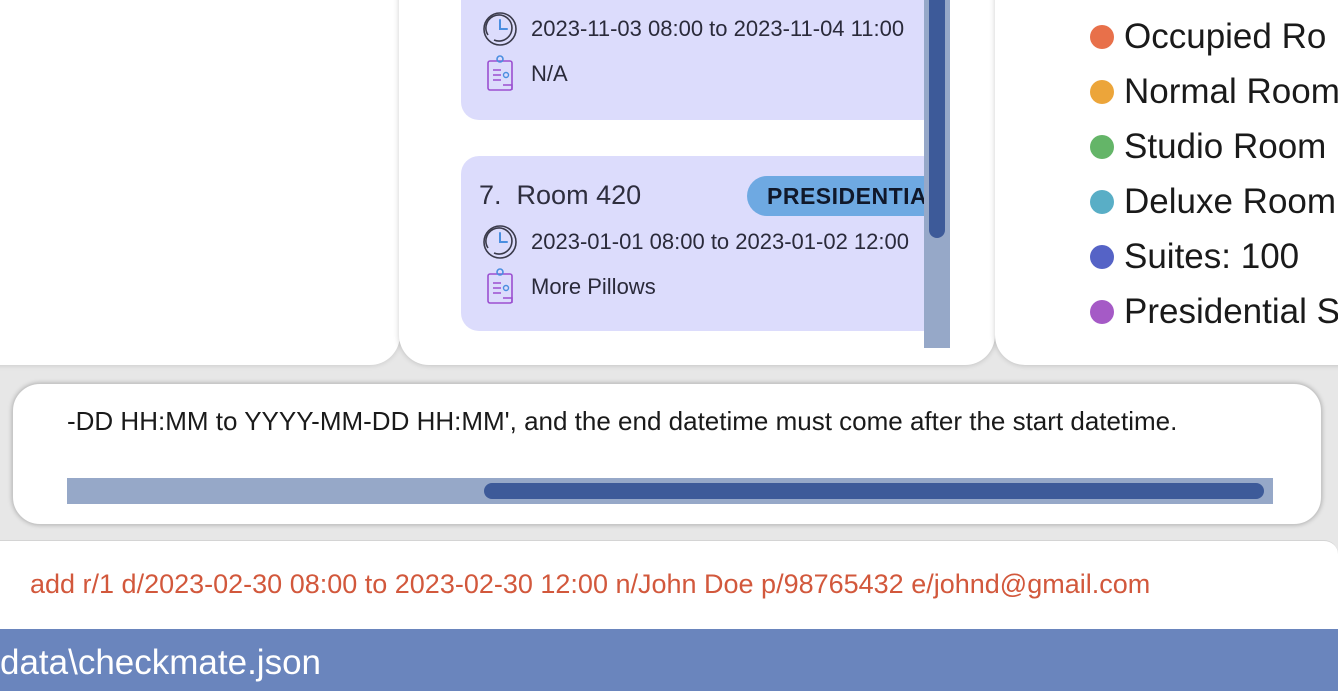 The image size is (1338, 691). I want to click on legend-label: Normal Room, so click(1231, 91).